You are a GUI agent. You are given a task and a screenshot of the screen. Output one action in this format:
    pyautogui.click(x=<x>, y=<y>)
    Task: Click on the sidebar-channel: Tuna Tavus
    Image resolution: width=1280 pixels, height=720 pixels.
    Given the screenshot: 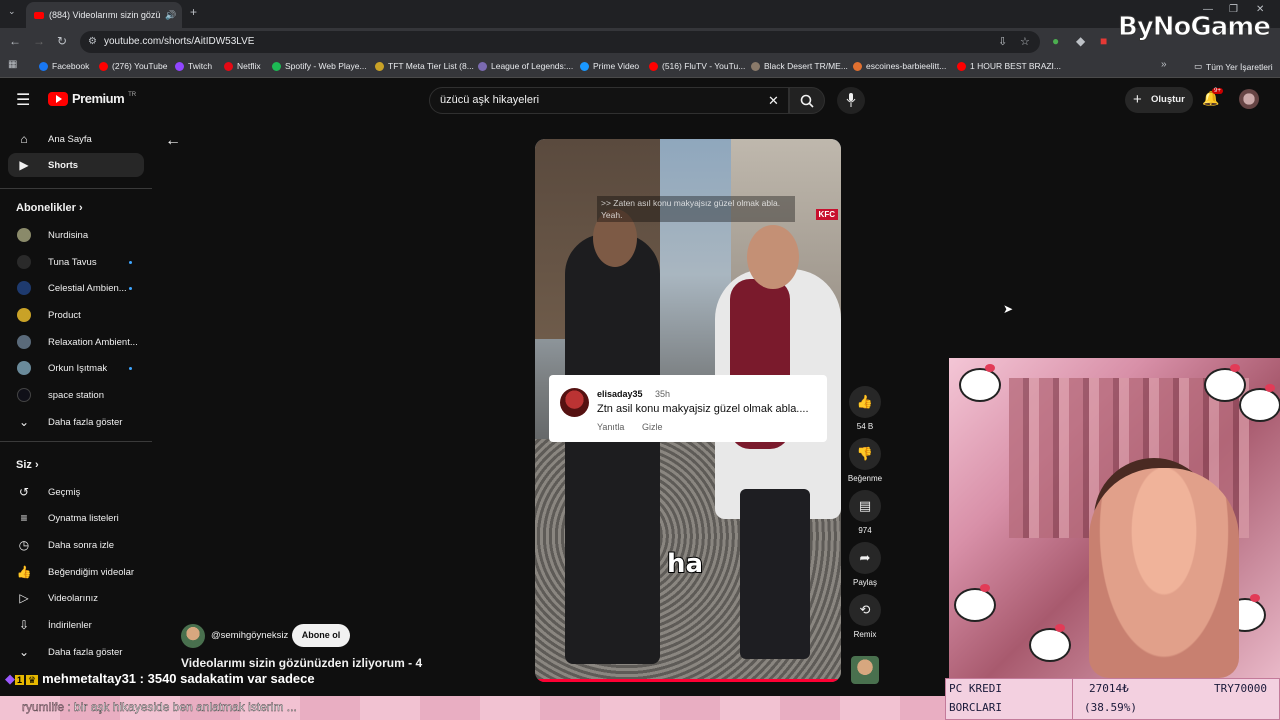 What is the action you would take?
    pyautogui.click(x=76, y=262)
    